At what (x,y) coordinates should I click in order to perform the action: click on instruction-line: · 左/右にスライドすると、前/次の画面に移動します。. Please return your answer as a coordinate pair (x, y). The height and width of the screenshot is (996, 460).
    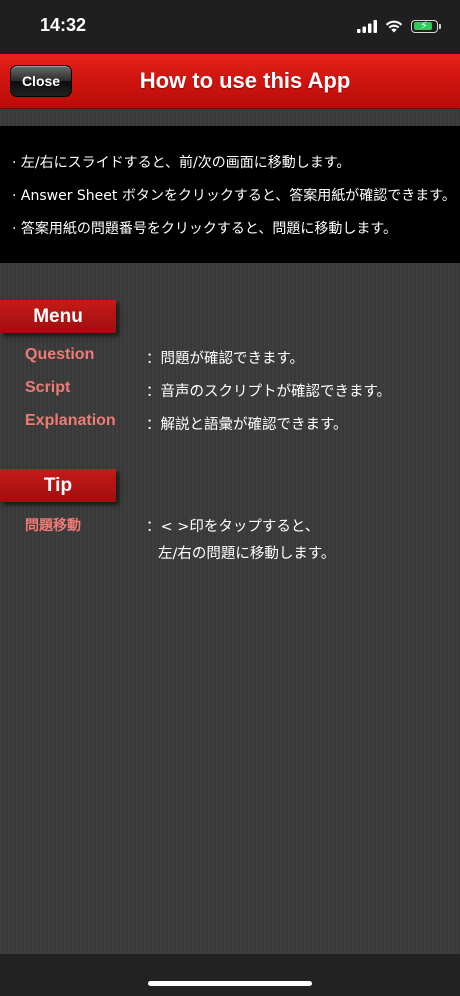
    Looking at the image, I should click on (181, 163).